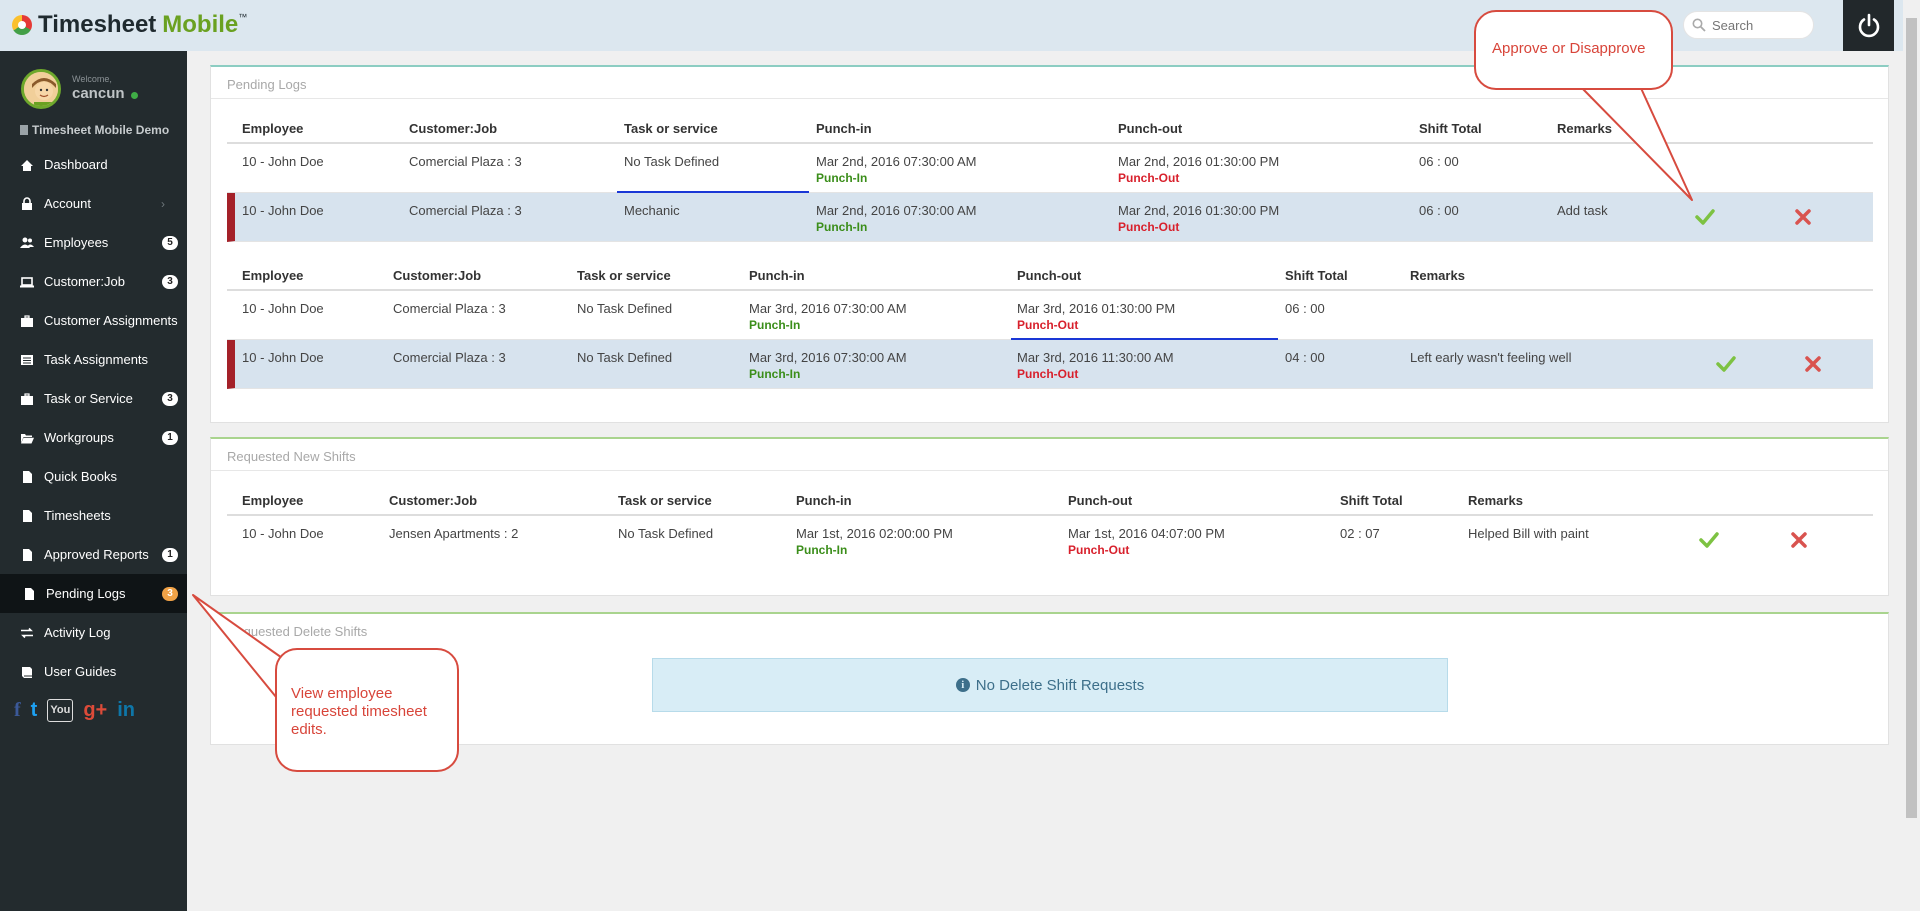 This screenshot has height=911, width=1920. I want to click on task-cell: Mechanic, so click(652, 210).